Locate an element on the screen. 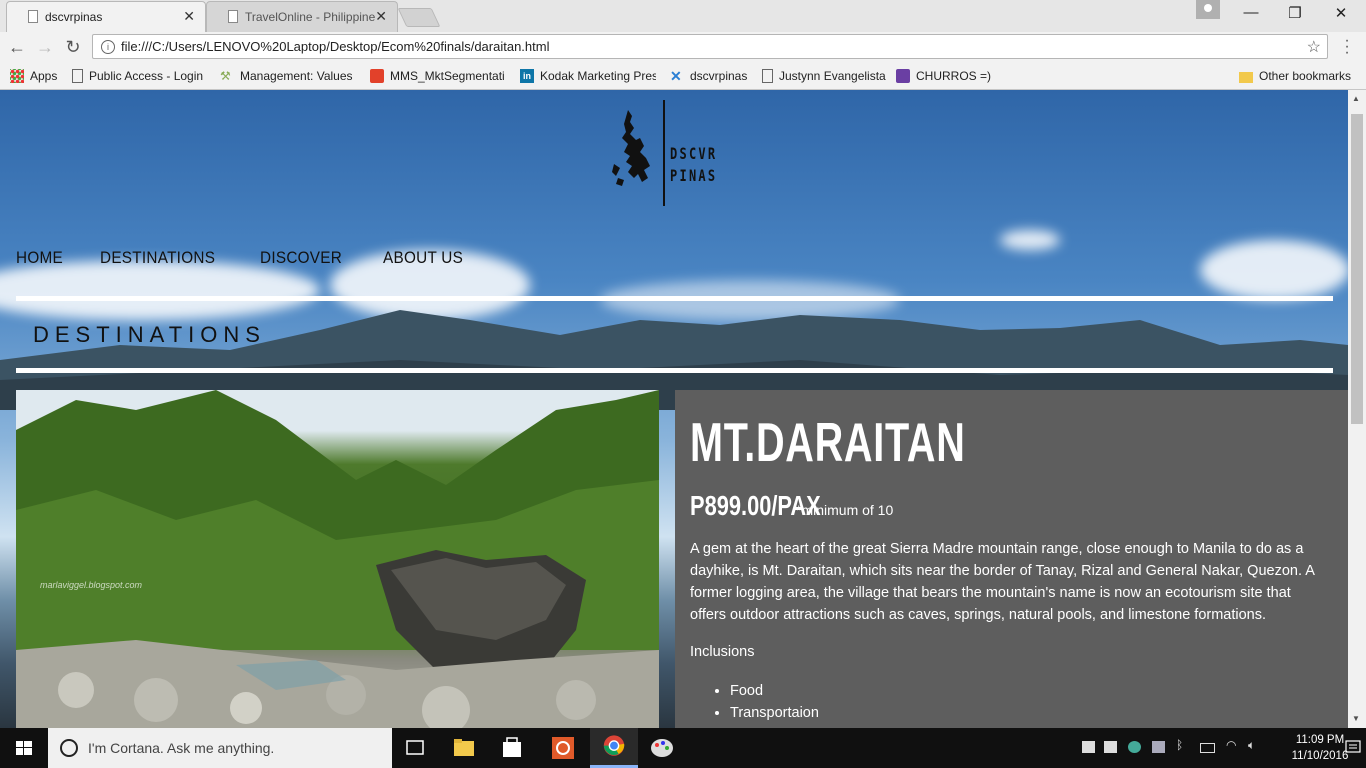 This screenshot has width=1366, height=768. music-app-icon is located at coordinates (564, 748).